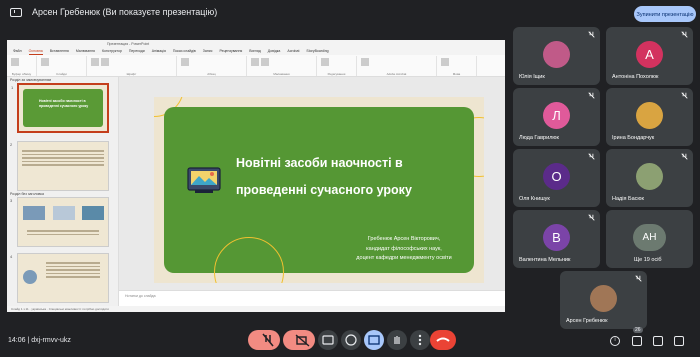 The height and width of the screenshot is (357, 700). Describe the element at coordinates (457, 66) in the screenshot. I see `ribbon-group-language: Мова` at that location.